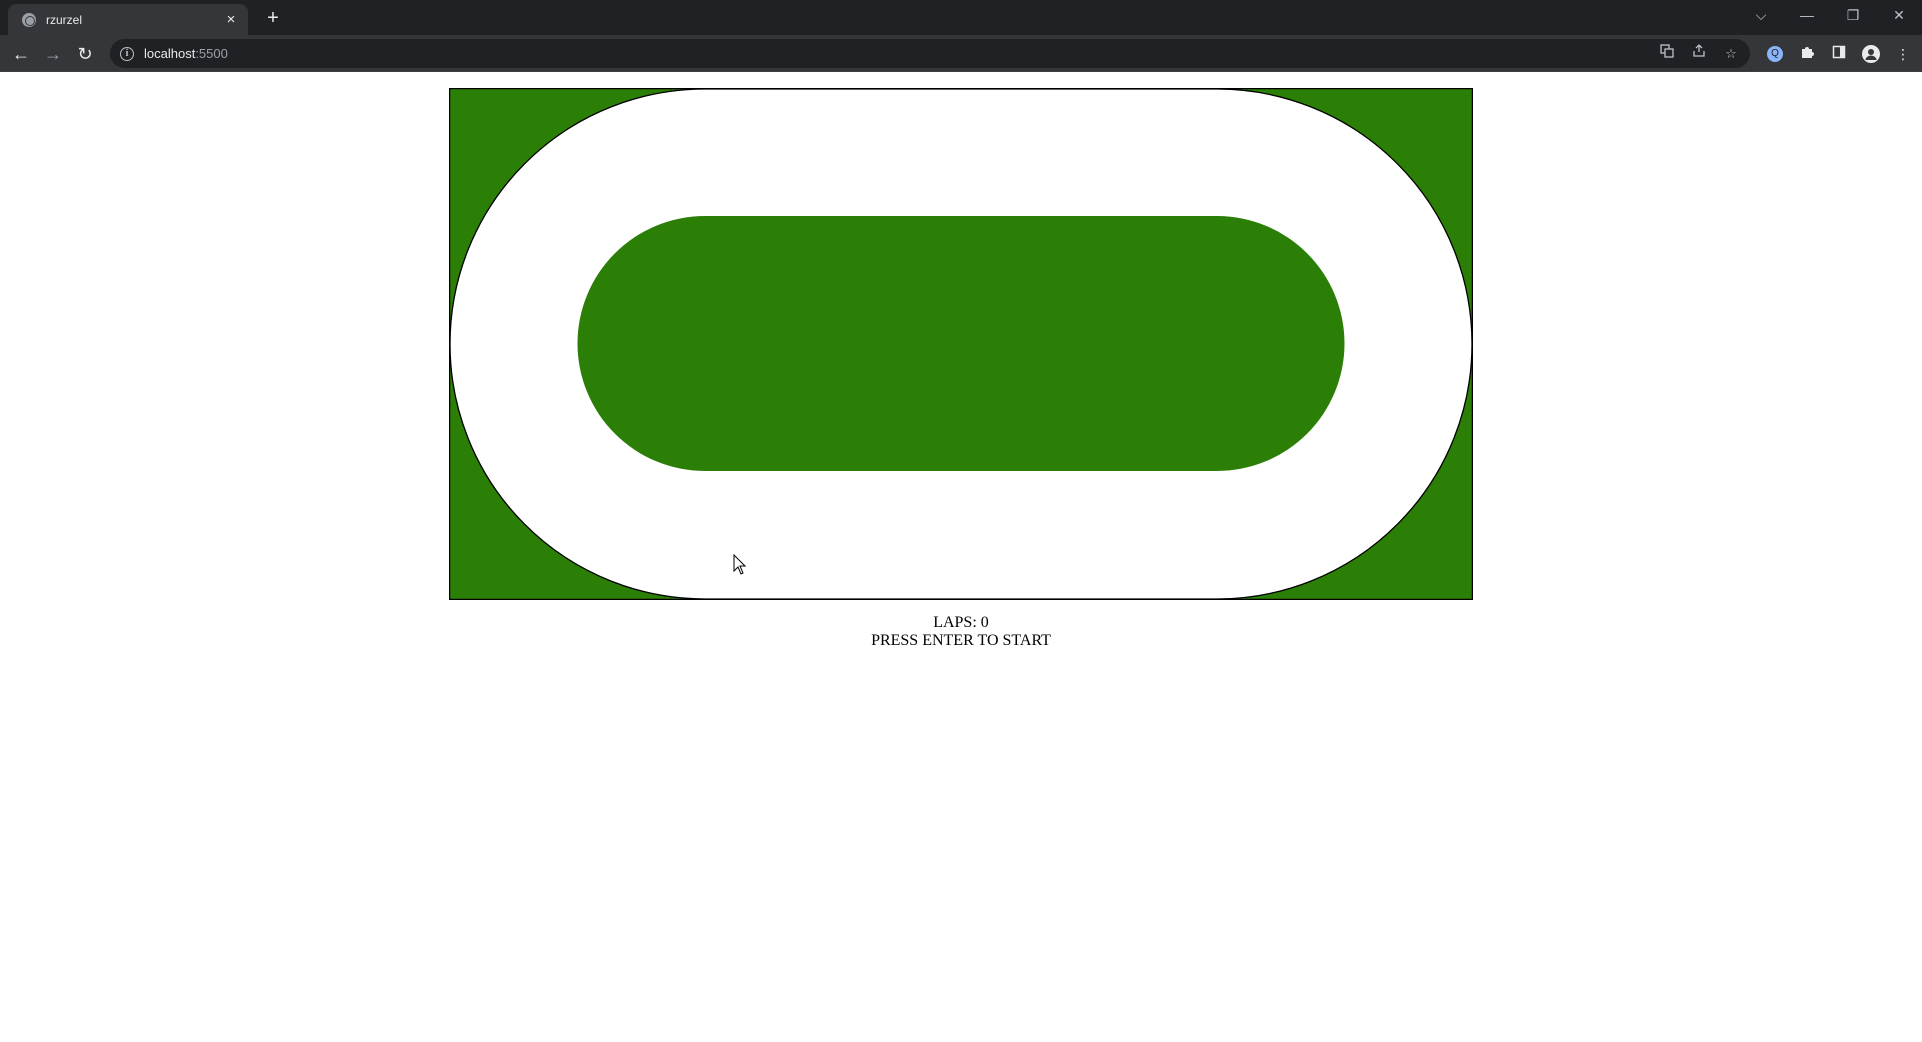 Image resolution: width=1922 pixels, height=1042 pixels. I want to click on toolbar-actions: Q ⋮, so click(1839, 54).